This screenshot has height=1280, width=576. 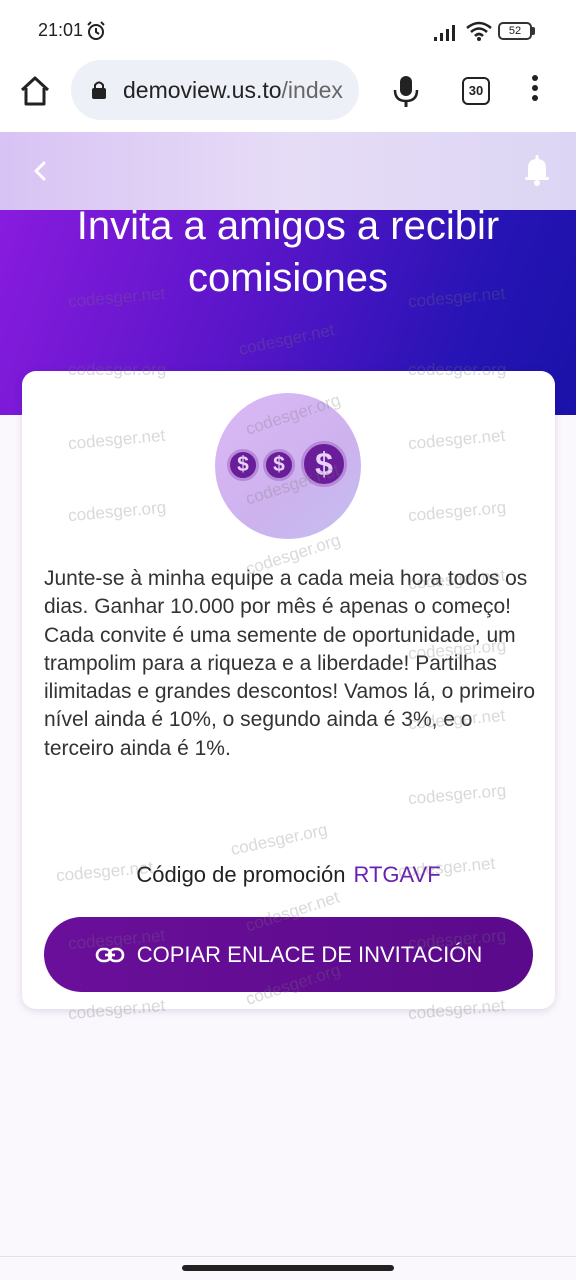 I want to click on browser-toolbar: demoview.us.to/index 30, so click(x=288, y=96).